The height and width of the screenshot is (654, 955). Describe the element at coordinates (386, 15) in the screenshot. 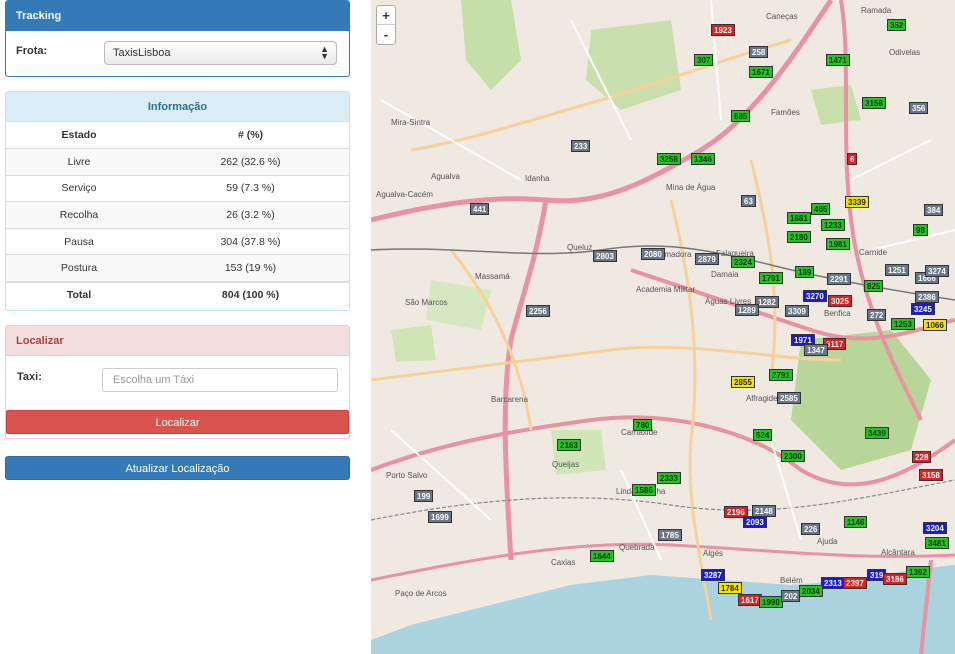

I see `zoom-in-button: +` at that location.